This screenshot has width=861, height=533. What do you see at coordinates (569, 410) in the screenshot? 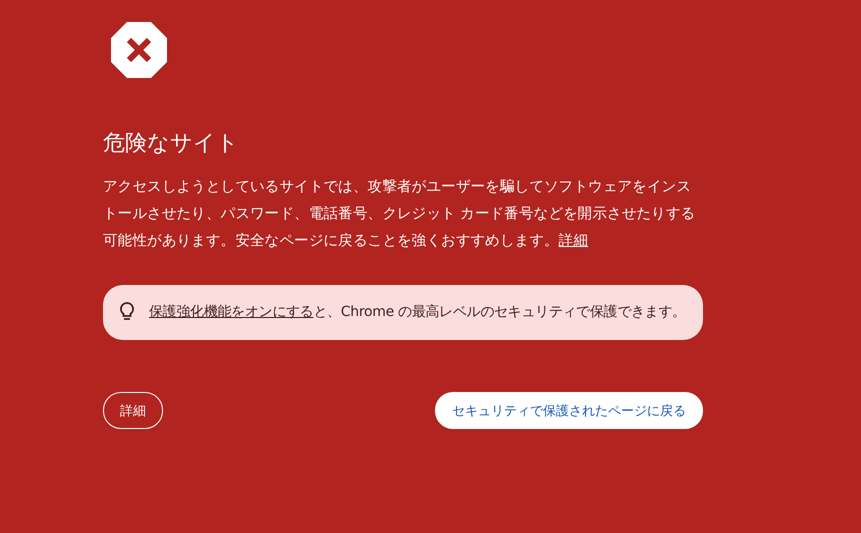
I see `back-to-safety-button: セキュリティで保護されたページに戻る` at bounding box center [569, 410].